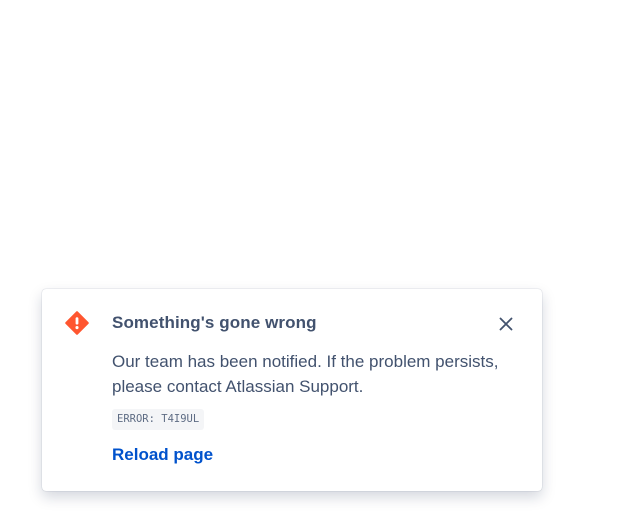  I want to click on error-code-badge: ERROR: T4I9UL, so click(158, 419).